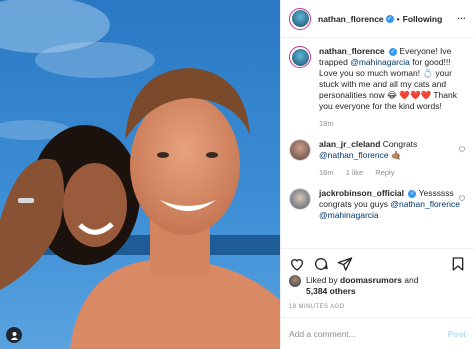 The height and width of the screenshot is (349, 474). I want to click on comment-likes: 1 like, so click(355, 172).